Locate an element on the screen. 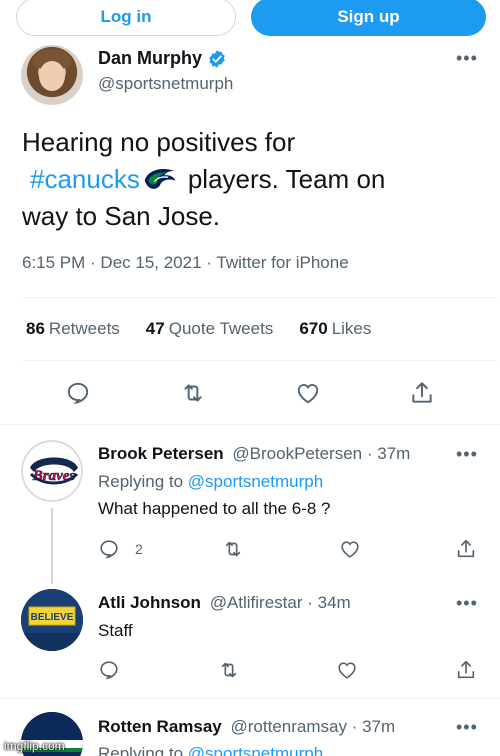  reply-text: What happened to all the 6-8 ? is located at coordinates (214, 508).